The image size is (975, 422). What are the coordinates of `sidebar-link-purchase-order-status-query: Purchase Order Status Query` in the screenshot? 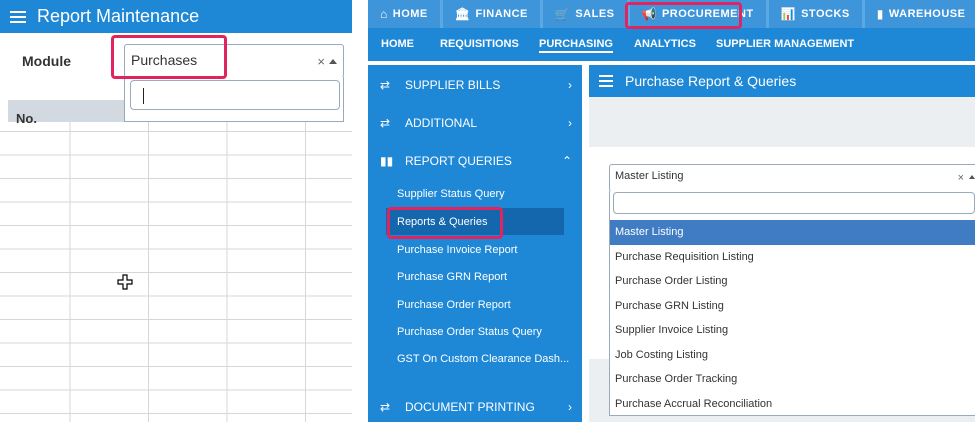 It's located at (469, 332).